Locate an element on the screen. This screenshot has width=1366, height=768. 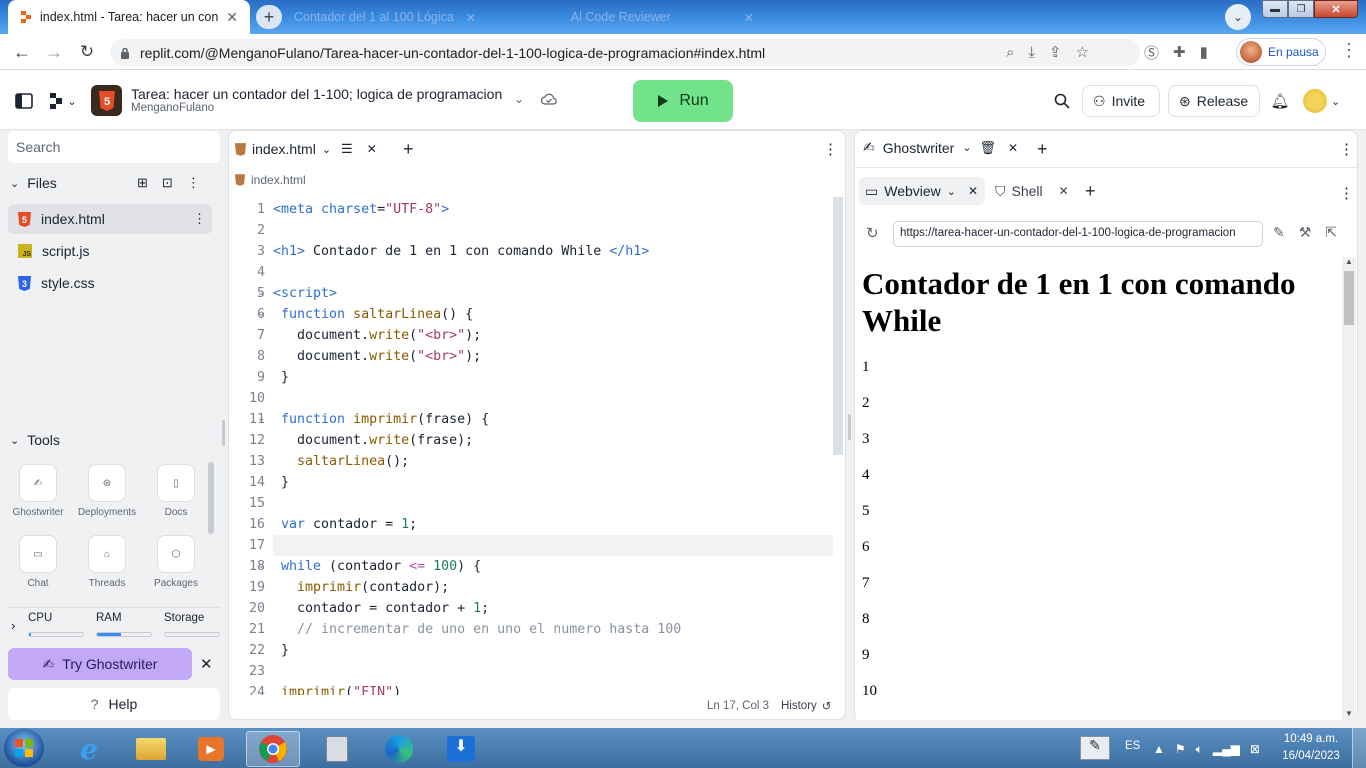
code-line: 10 is located at coordinates (531, 398).